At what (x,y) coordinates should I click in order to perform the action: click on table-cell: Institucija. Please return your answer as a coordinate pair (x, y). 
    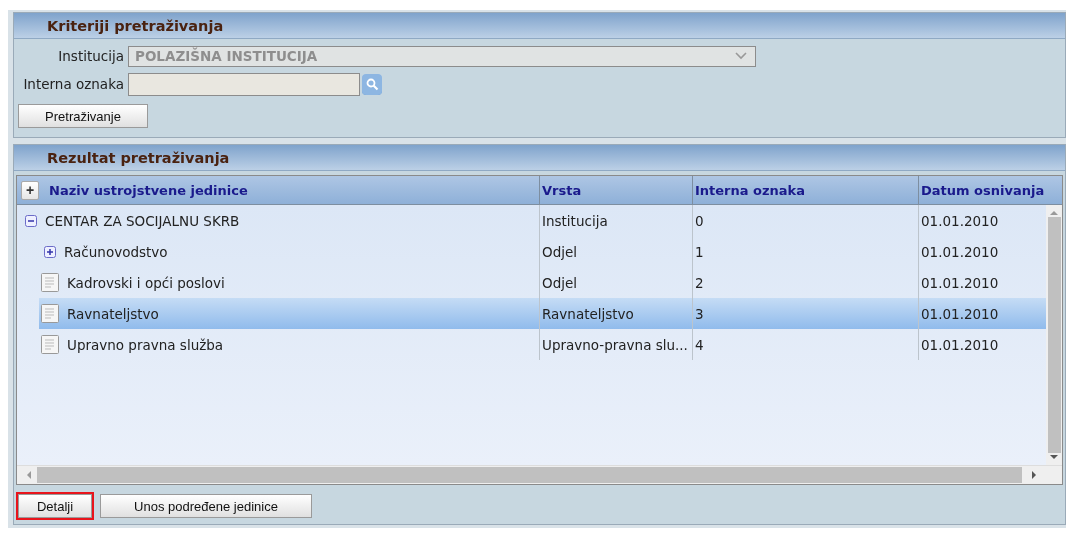
    Looking at the image, I should click on (575, 220).